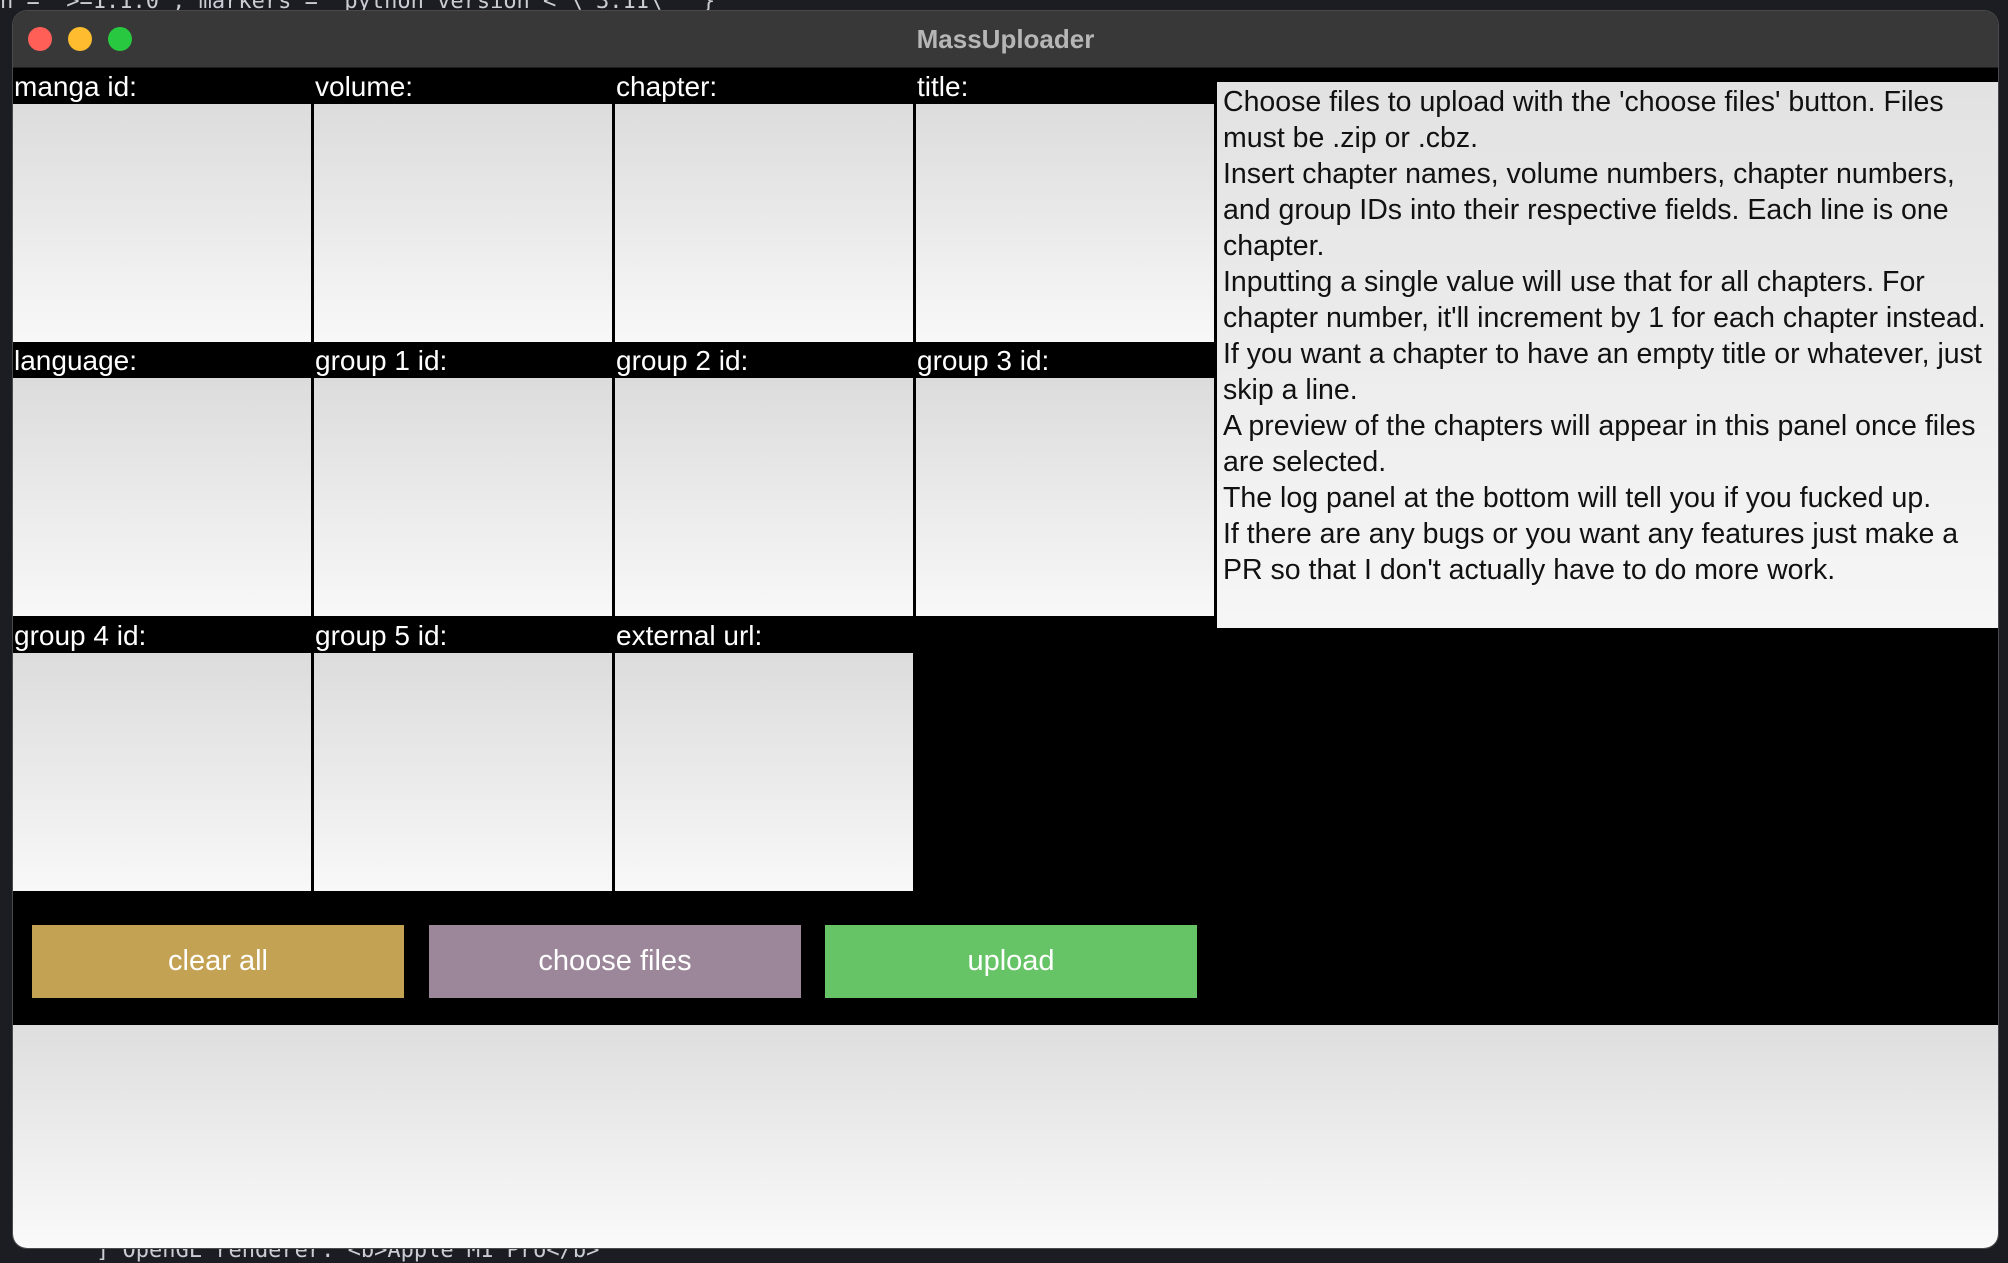  Describe the element at coordinates (464, 497) in the screenshot. I see `group-1-id-input` at that location.